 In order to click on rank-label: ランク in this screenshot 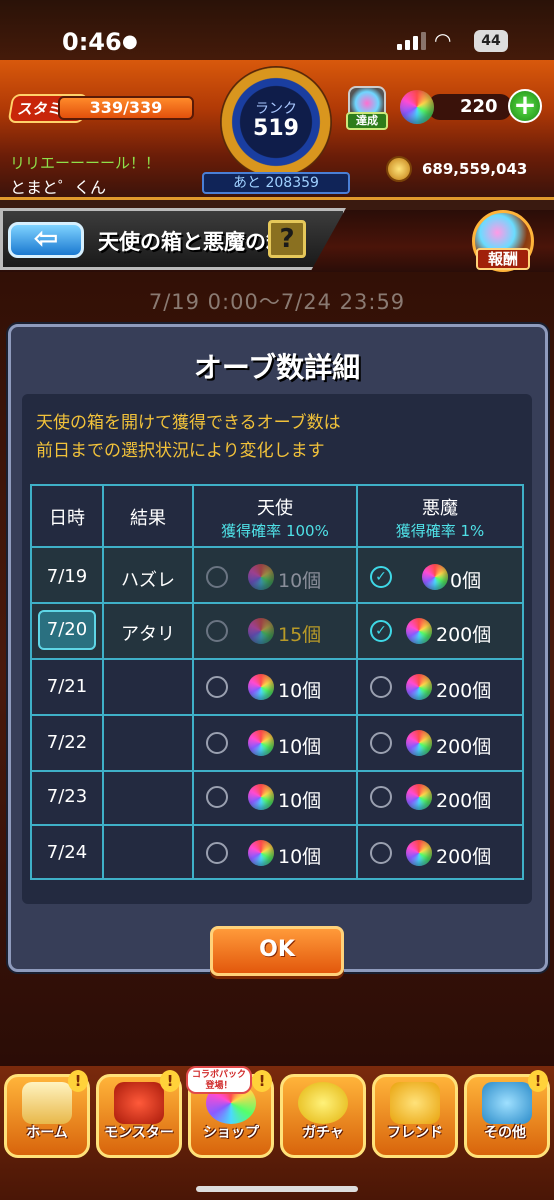, I will do `click(276, 109)`.